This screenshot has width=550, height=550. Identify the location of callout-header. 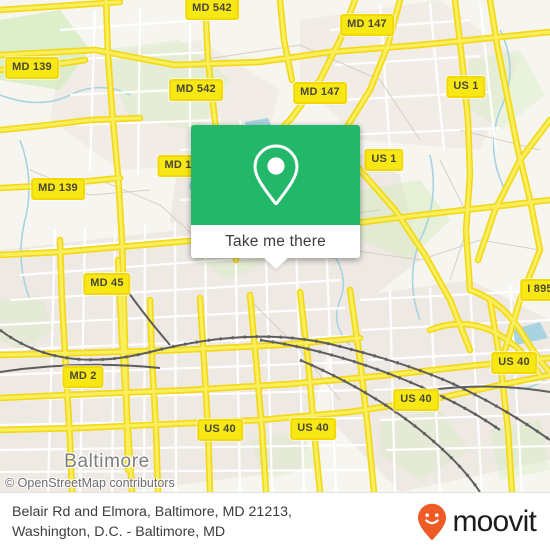
(275, 175).